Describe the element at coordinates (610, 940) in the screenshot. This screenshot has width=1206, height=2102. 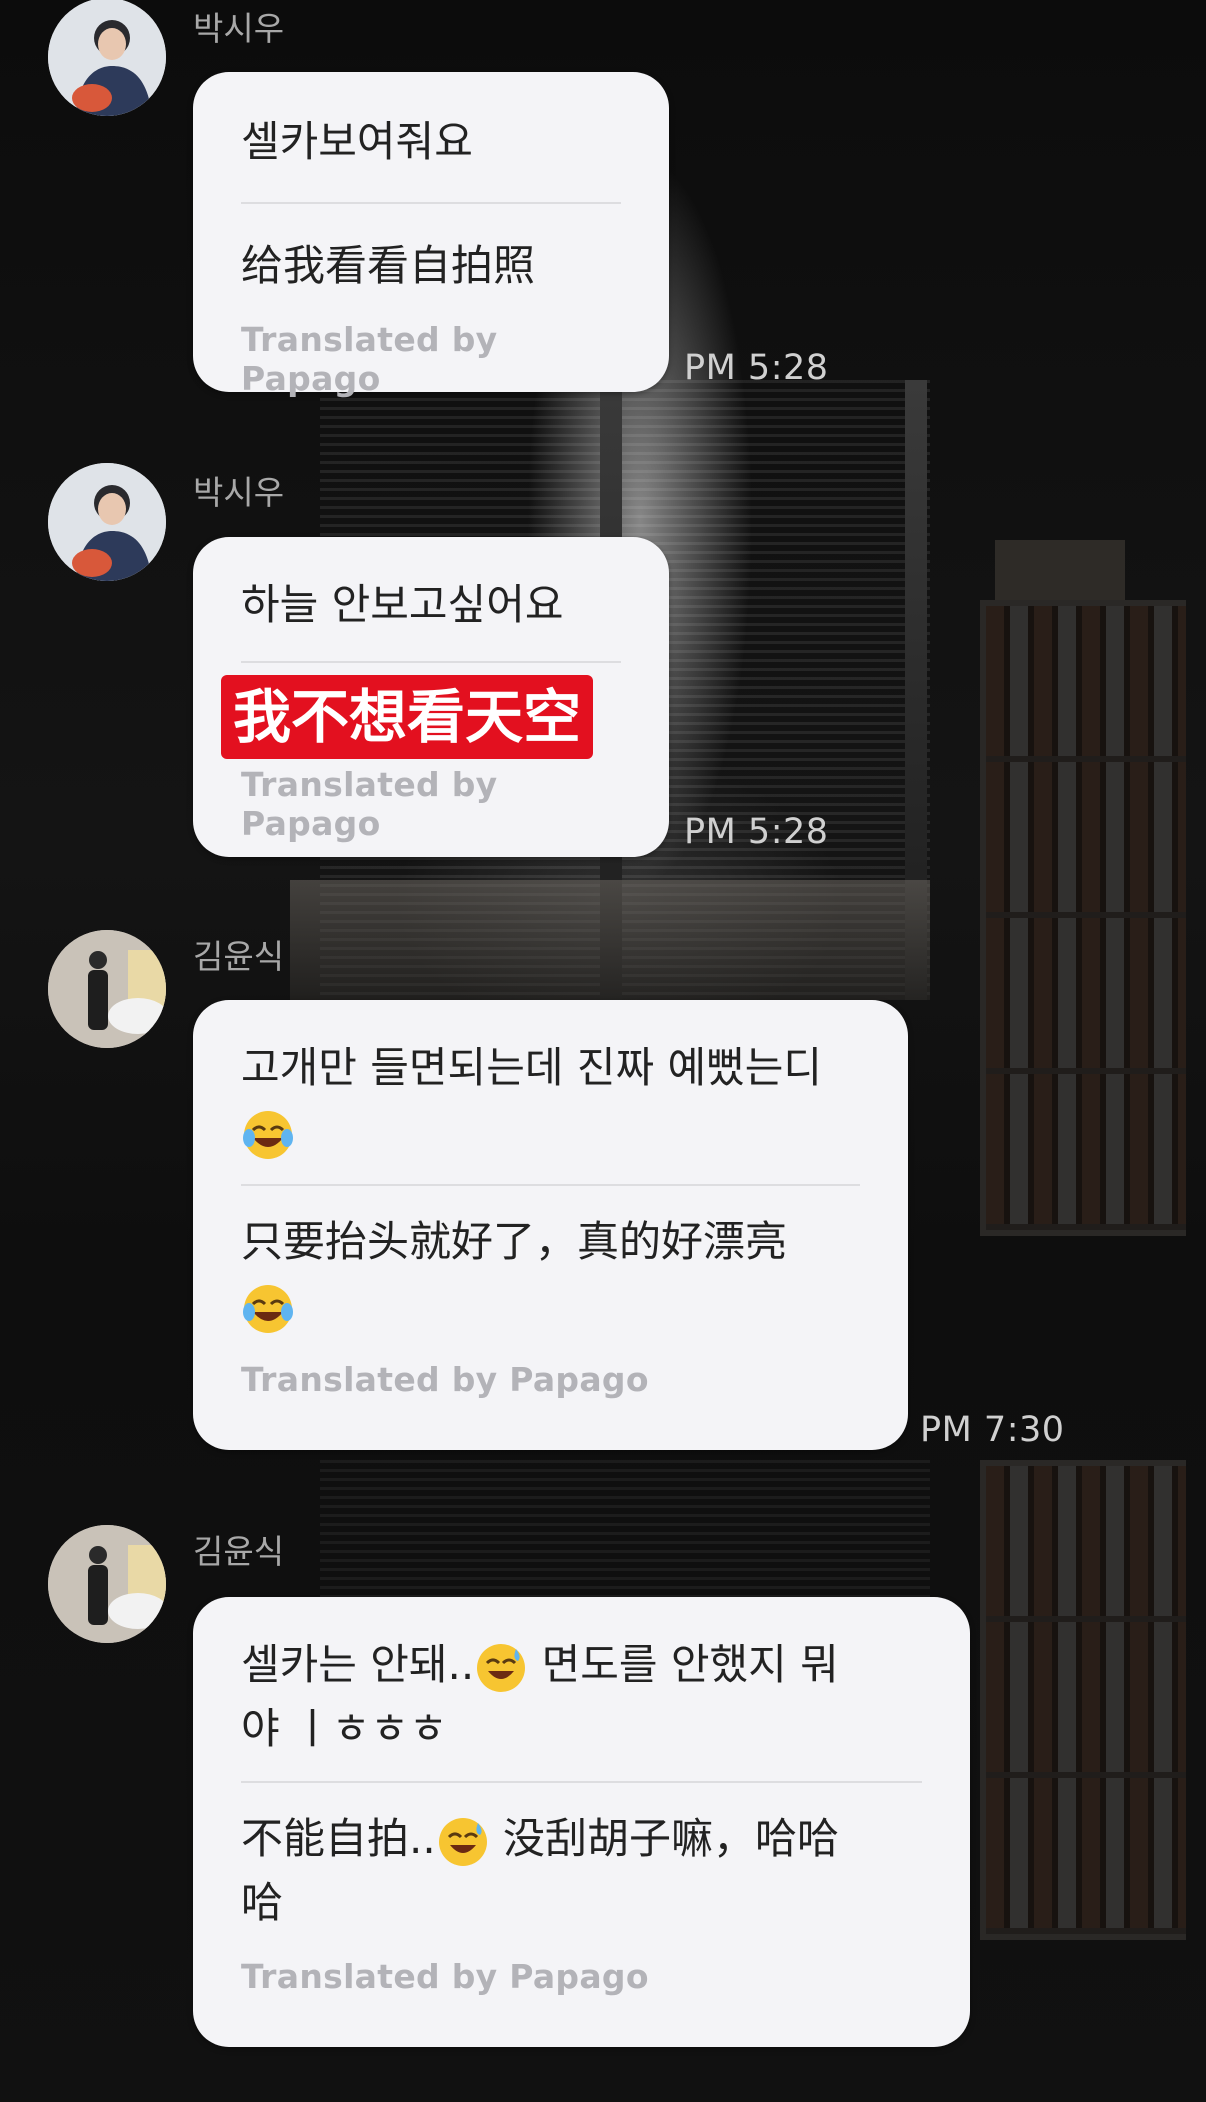
I see `desk-with-papers` at that location.